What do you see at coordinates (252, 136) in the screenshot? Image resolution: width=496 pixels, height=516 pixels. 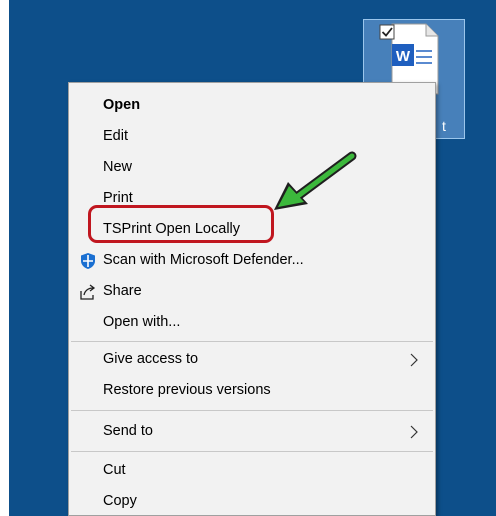 I see `menu-item-edit: Edit` at bounding box center [252, 136].